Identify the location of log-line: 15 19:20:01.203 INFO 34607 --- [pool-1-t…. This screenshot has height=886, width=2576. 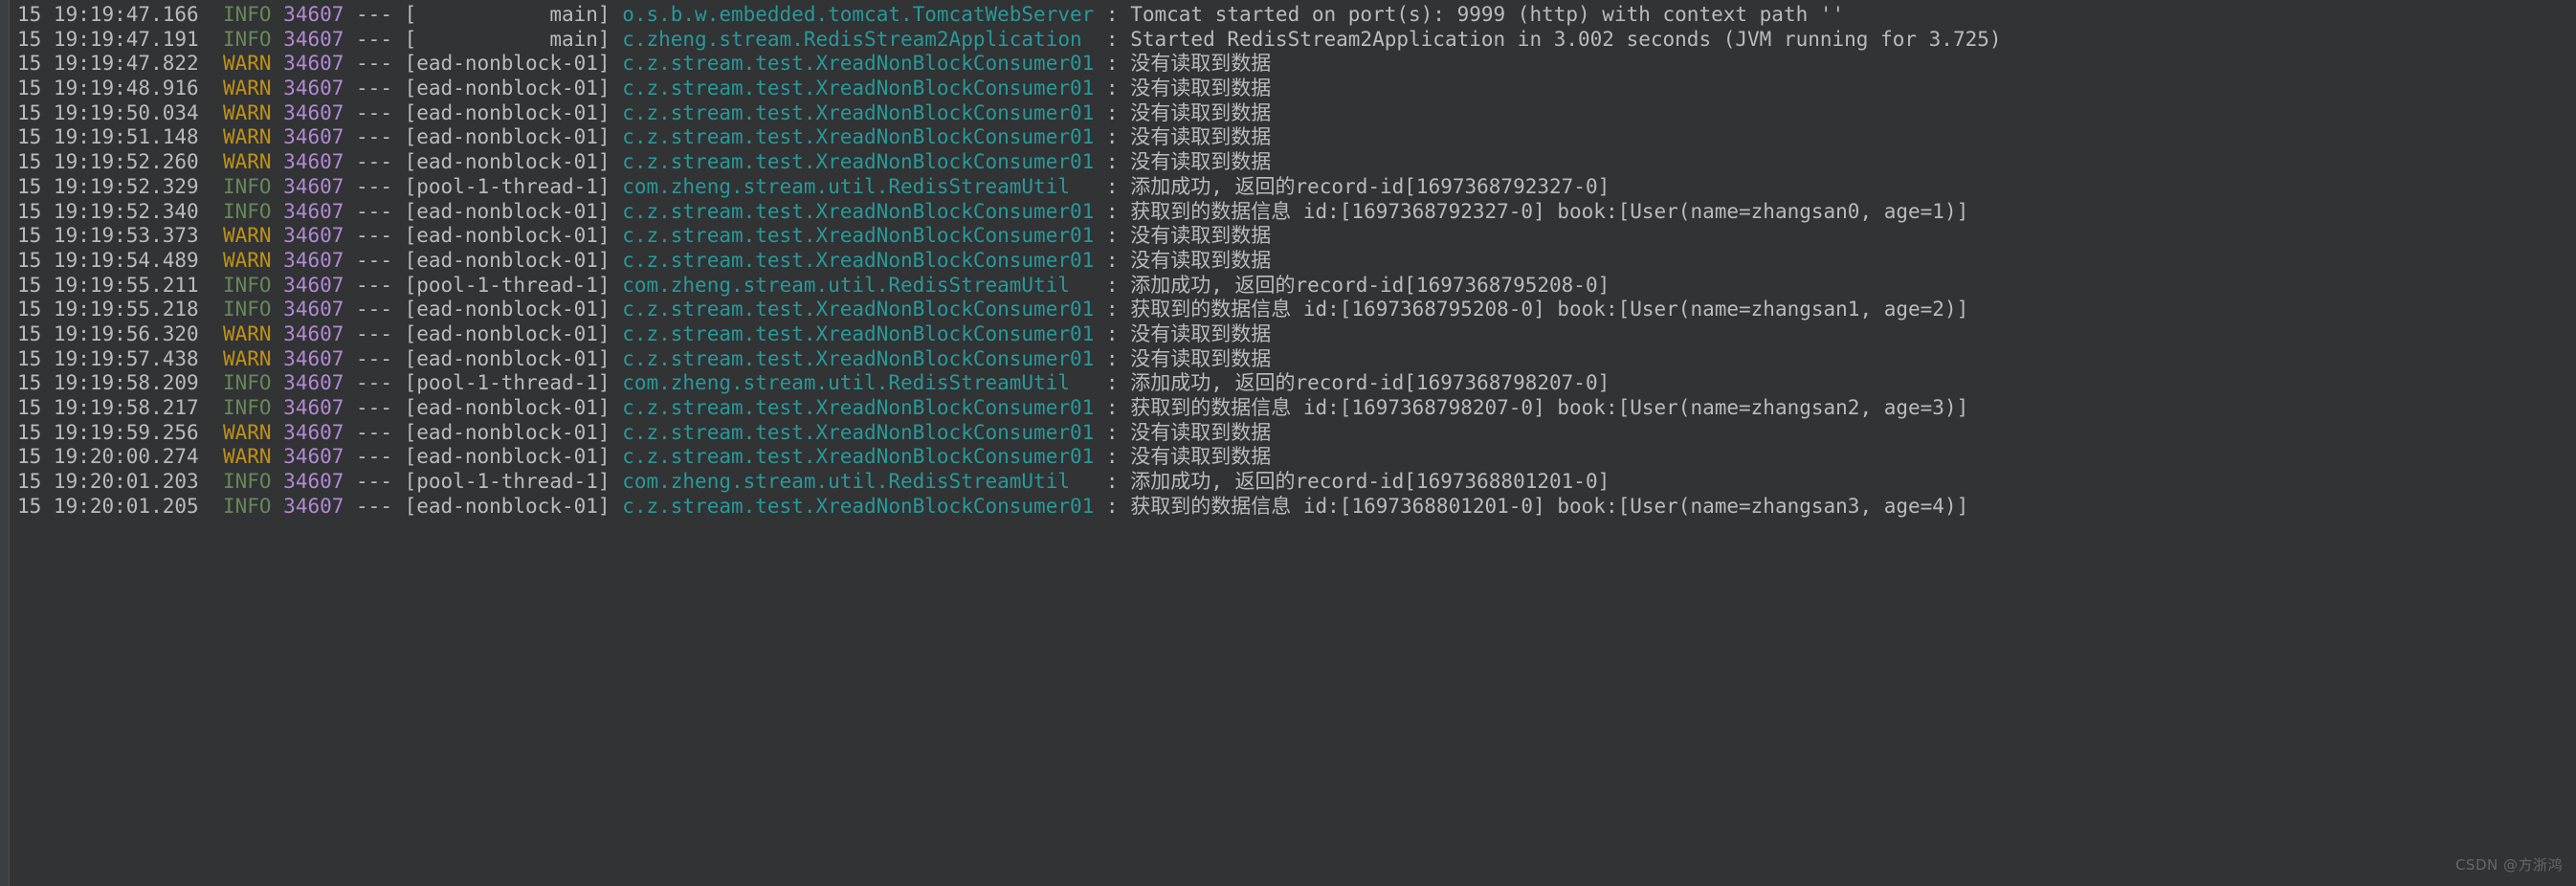
(1296, 482).